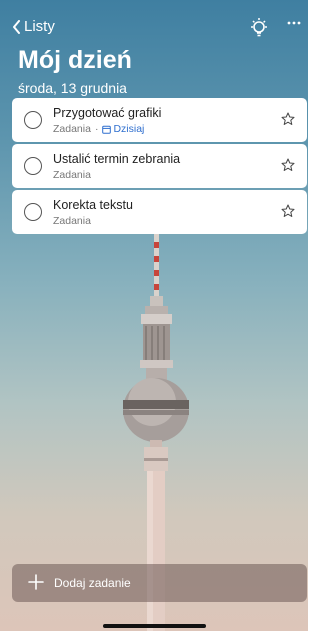  I want to click on task-title: Przygotować grafiki, so click(107, 113).